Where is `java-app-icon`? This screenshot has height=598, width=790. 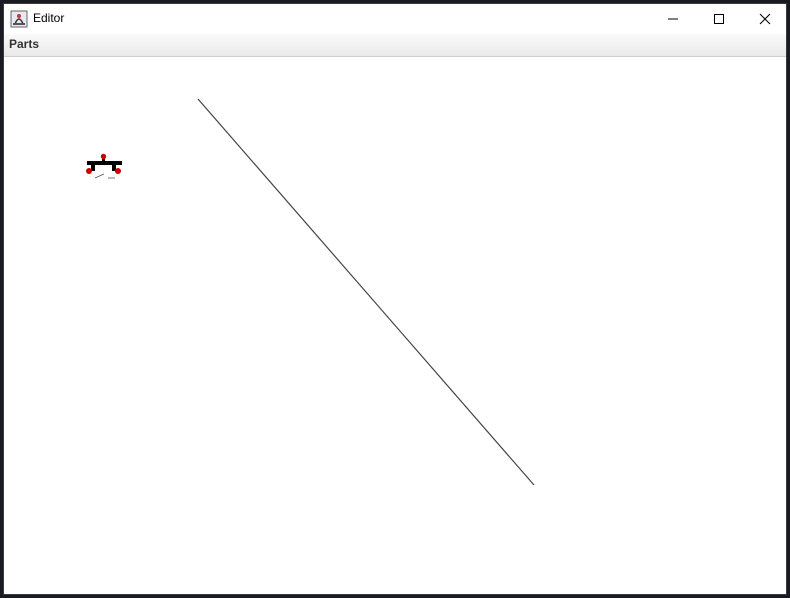 java-app-icon is located at coordinates (19, 19).